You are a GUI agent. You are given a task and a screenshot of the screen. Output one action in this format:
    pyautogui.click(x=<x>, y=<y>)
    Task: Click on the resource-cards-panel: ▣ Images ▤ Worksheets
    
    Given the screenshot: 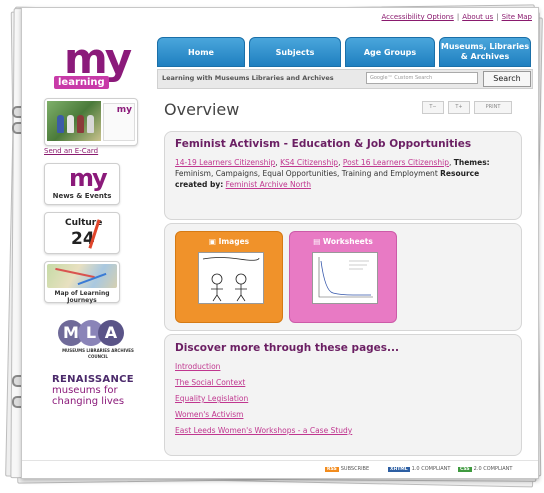 What is the action you would take?
    pyautogui.click(x=343, y=277)
    